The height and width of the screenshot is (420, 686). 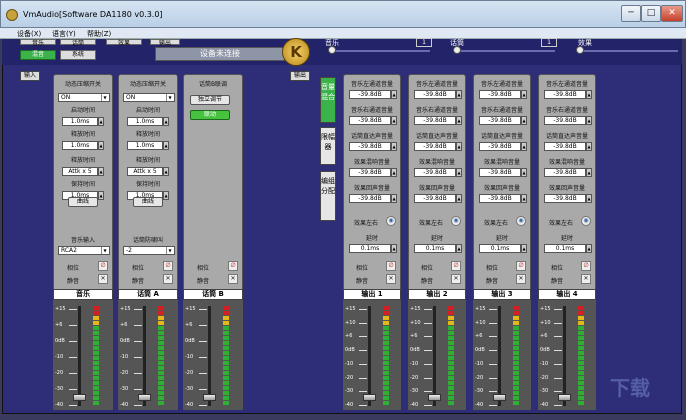 What do you see at coordinates (83, 202) in the screenshot?
I see `curve-button: 曲线` at bounding box center [83, 202].